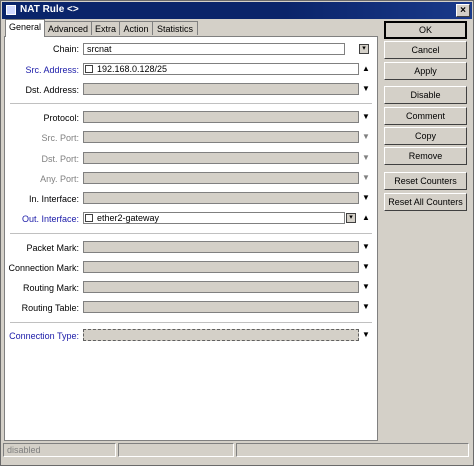  What do you see at coordinates (221, 69) in the screenshot?
I see `src-address-field: 192.168.0.128/25` at bounding box center [221, 69].